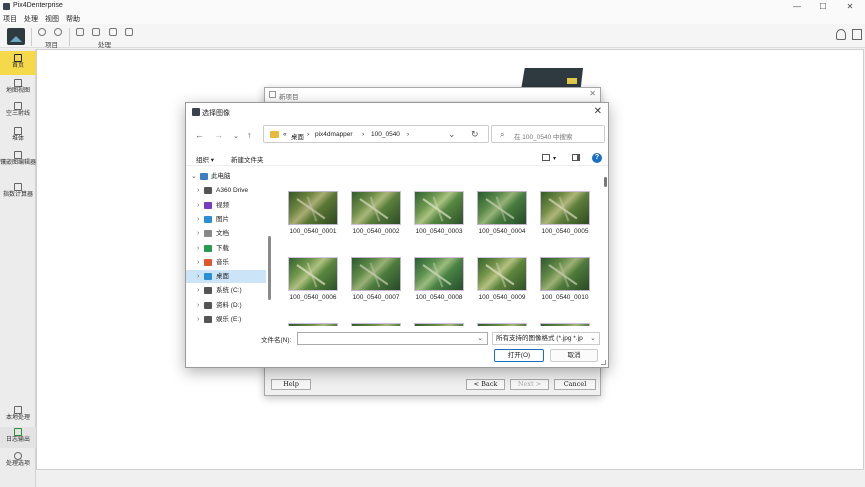  Describe the element at coordinates (392, 338) in the screenshot. I see `filename-input: ⌄` at that location.